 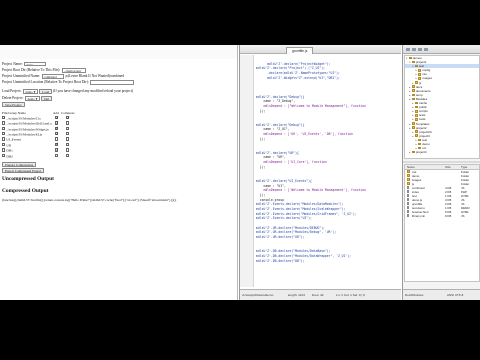 What do you see at coordinates (28, 179) in the screenshot?
I see `uncompressed-output-heading: Uncompressed Output` at bounding box center [28, 179].